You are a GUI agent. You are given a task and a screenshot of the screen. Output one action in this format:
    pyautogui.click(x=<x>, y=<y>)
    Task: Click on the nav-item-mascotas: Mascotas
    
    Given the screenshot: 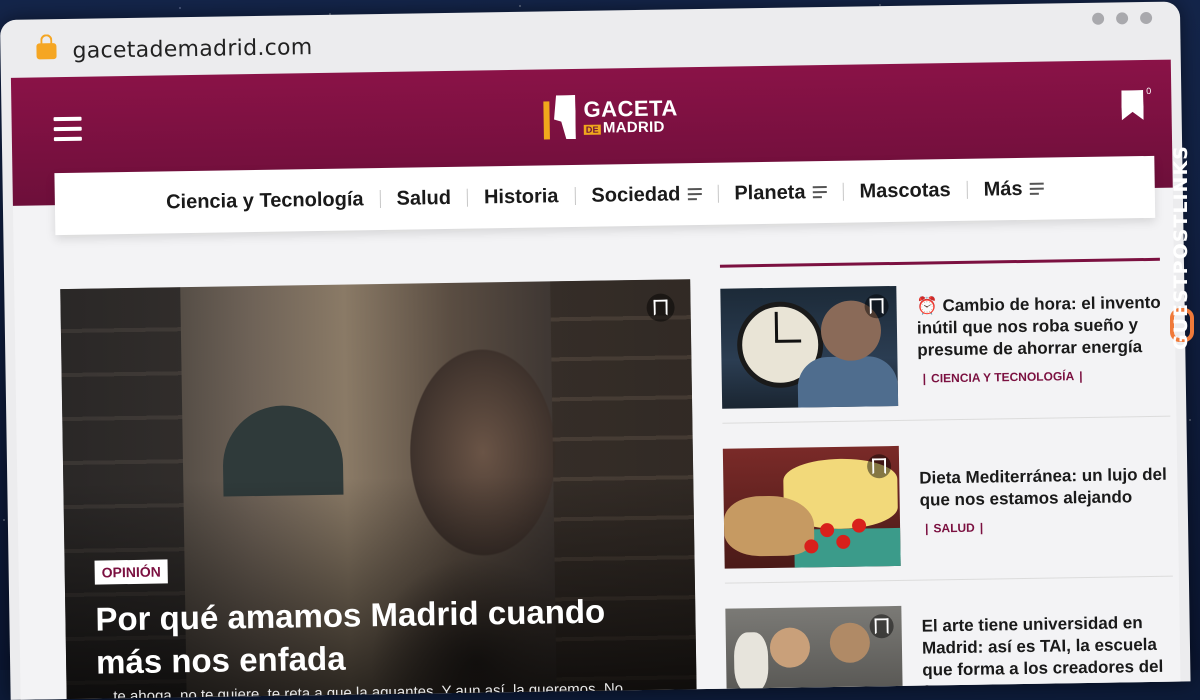 What is the action you would take?
    pyautogui.click(x=905, y=191)
    